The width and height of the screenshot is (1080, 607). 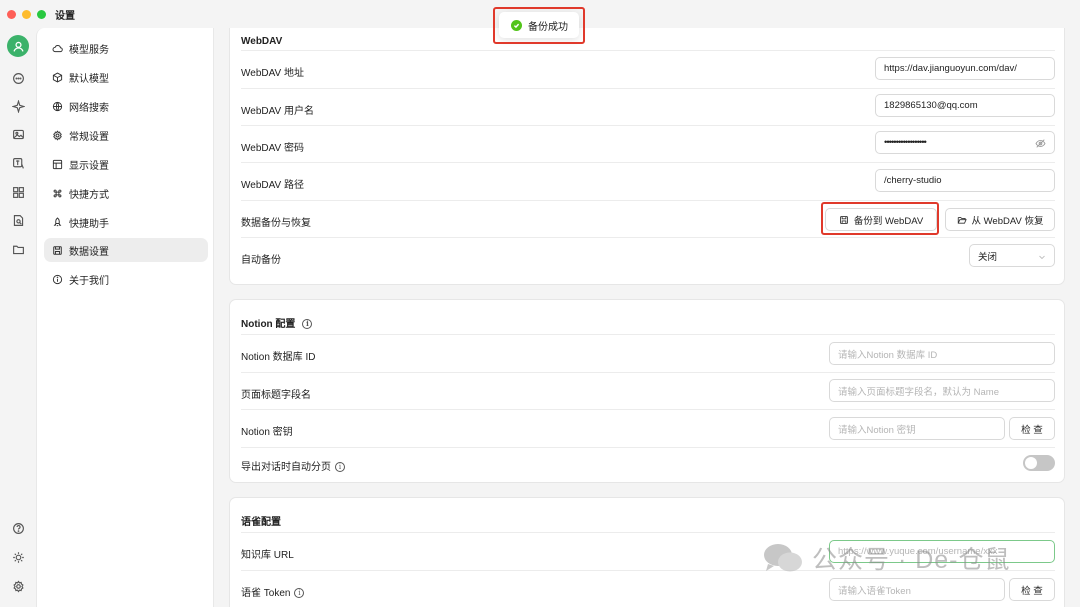 What do you see at coordinates (18, 106) in the screenshot?
I see `sparkle-icon` at bounding box center [18, 106].